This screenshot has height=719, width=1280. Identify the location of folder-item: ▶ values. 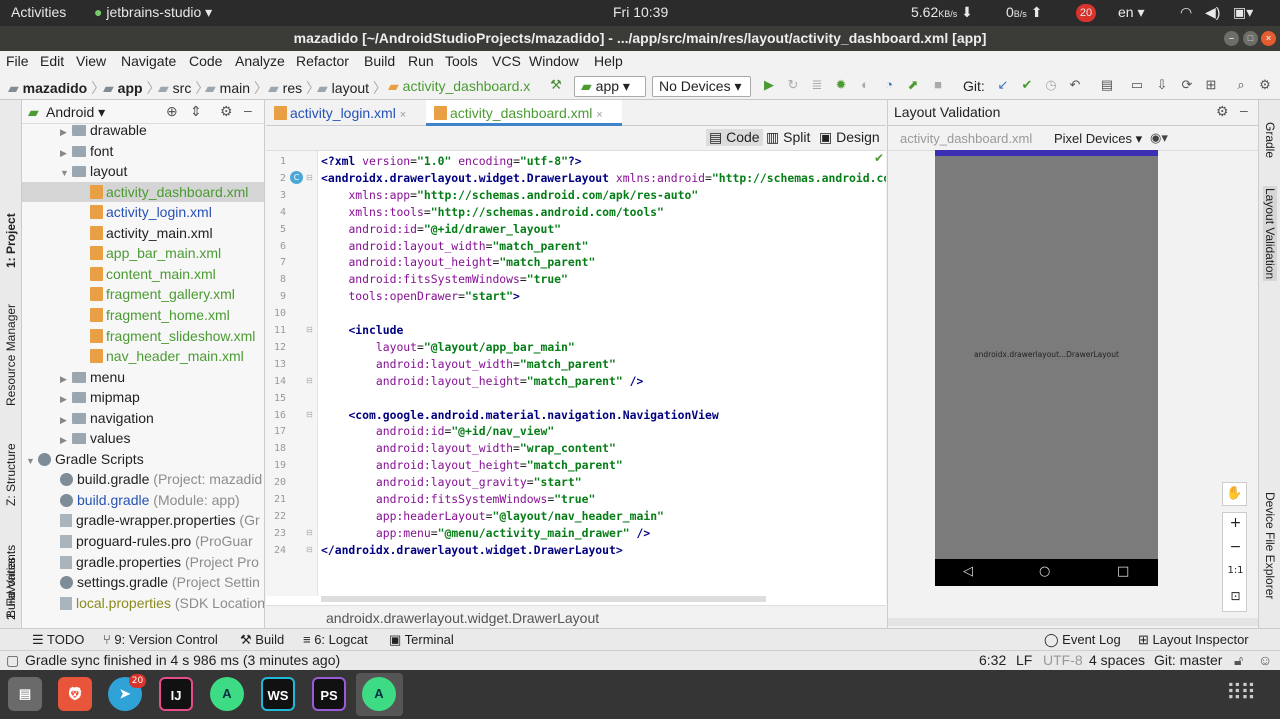
(143, 439).